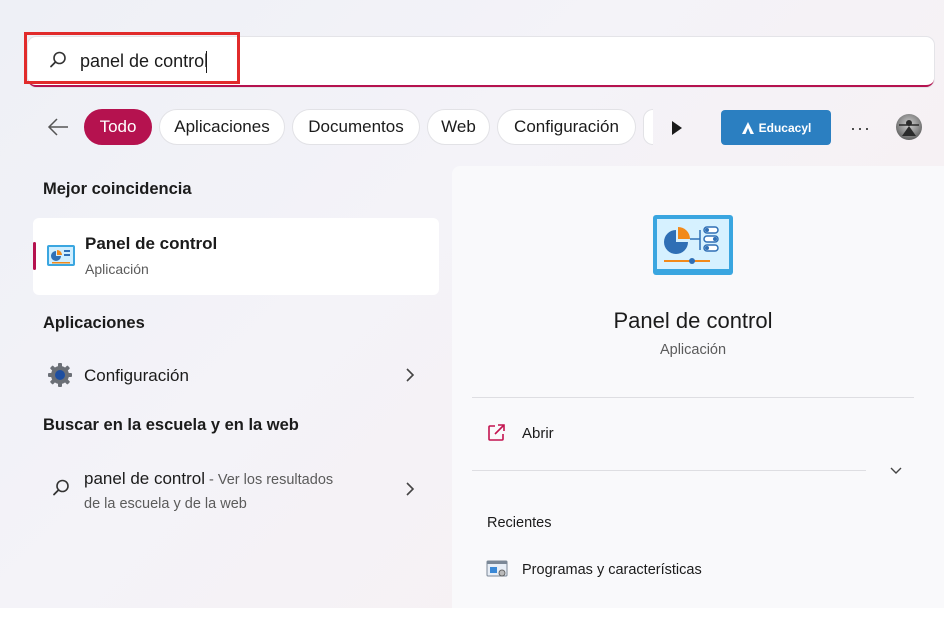 This screenshot has width=944, height=640. I want to click on list-item-label: Configuración, so click(136, 375).